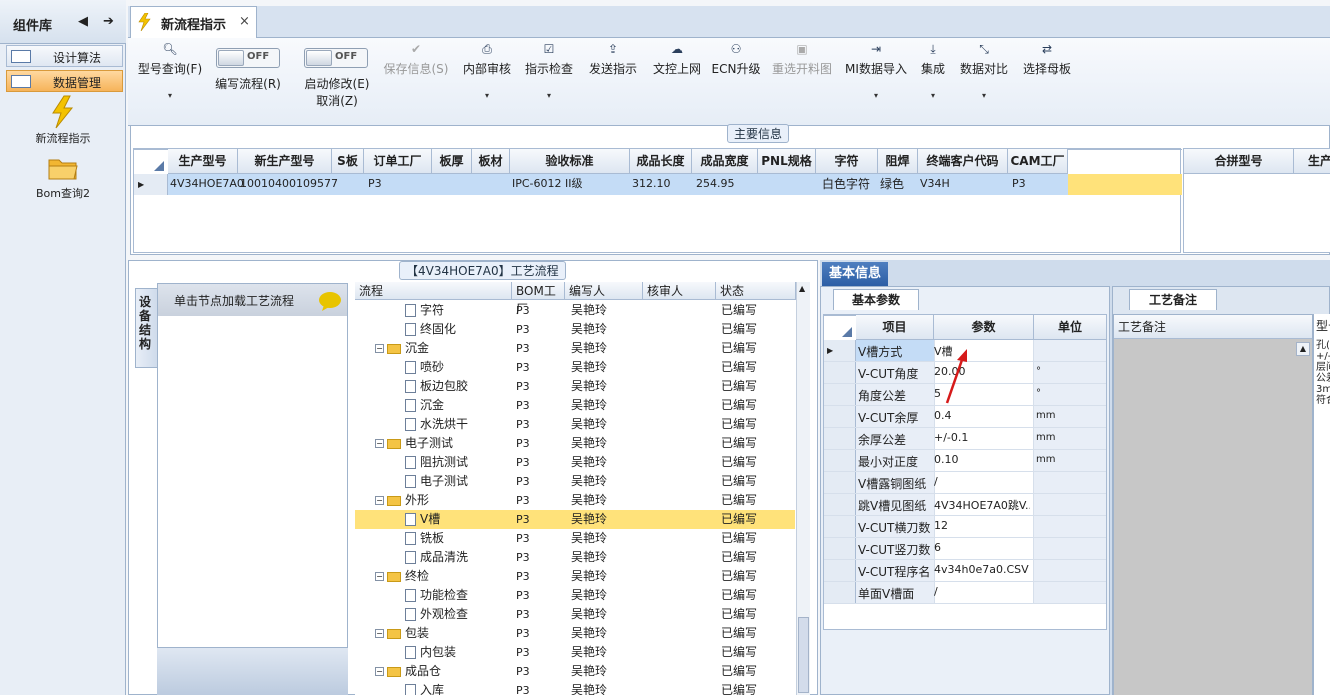 The image size is (1330, 695). I want to click on param-row: 单面V槽面 /, so click(965, 593).